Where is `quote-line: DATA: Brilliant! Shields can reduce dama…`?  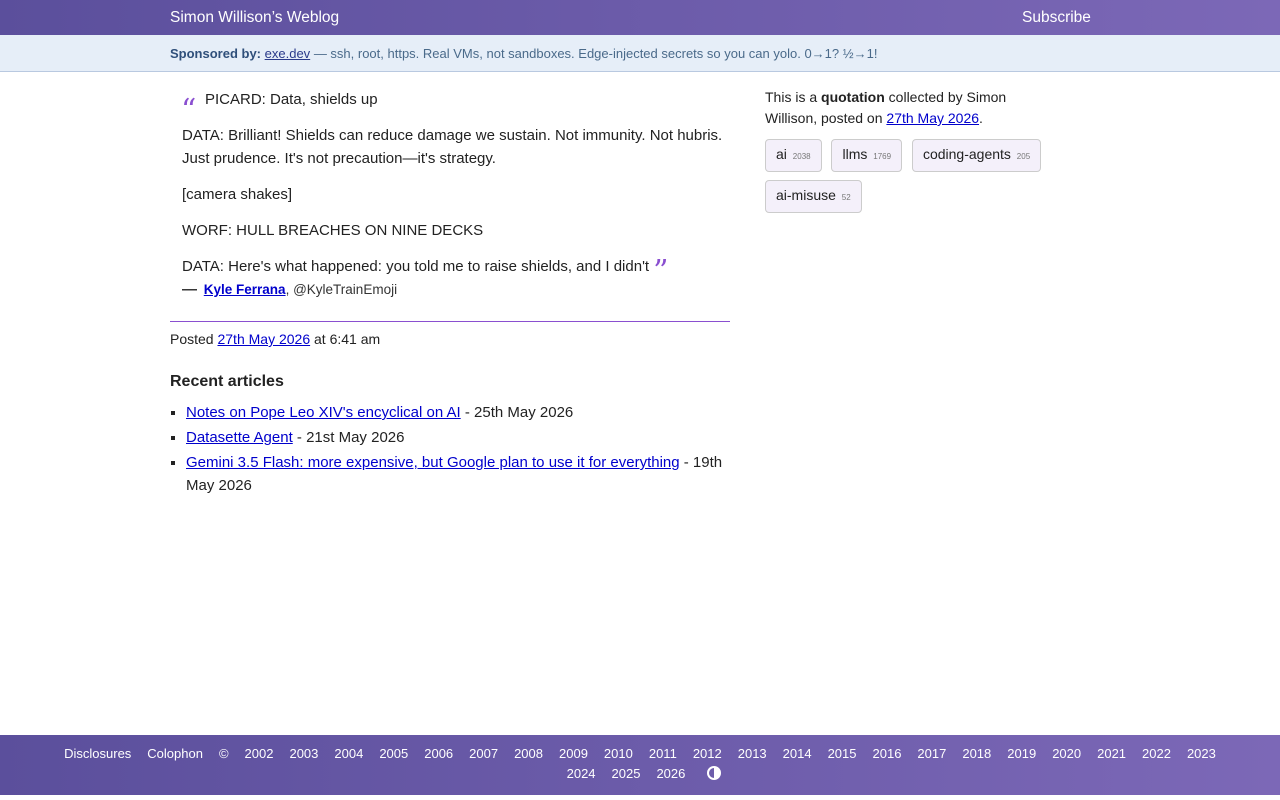 quote-line: DATA: Brilliant! Shields can reduce dama… is located at coordinates (452, 147).